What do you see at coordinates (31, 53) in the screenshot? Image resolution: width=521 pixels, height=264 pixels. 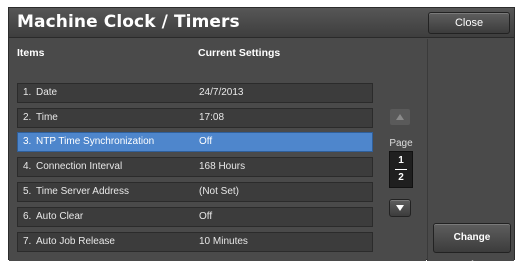 I see `column-header-items: Items` at bounding box center [31, 53].